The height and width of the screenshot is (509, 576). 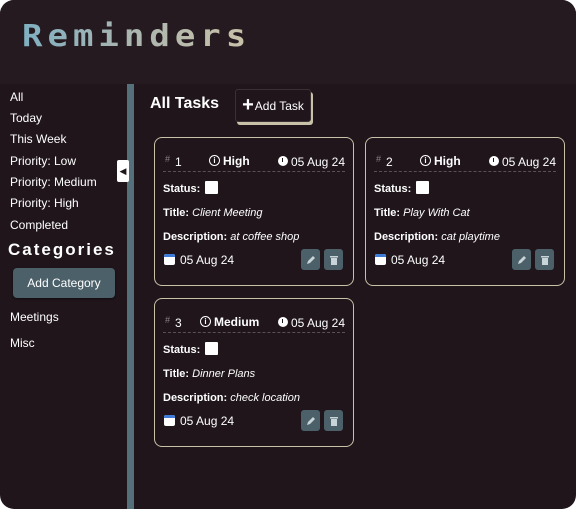 I want to click on categories-heading: Categories, so click(x=62, y=249).